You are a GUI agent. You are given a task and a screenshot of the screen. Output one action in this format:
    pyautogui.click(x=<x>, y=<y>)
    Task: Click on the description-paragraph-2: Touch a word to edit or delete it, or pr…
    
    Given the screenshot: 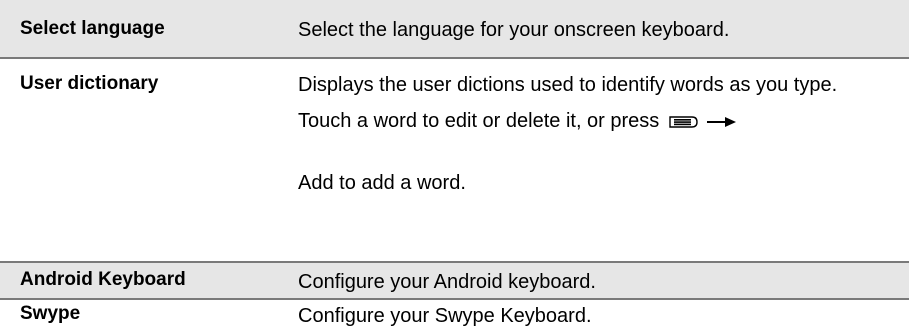 What is the action you would take?
    pyautogui.click(x=593, y=121)
    